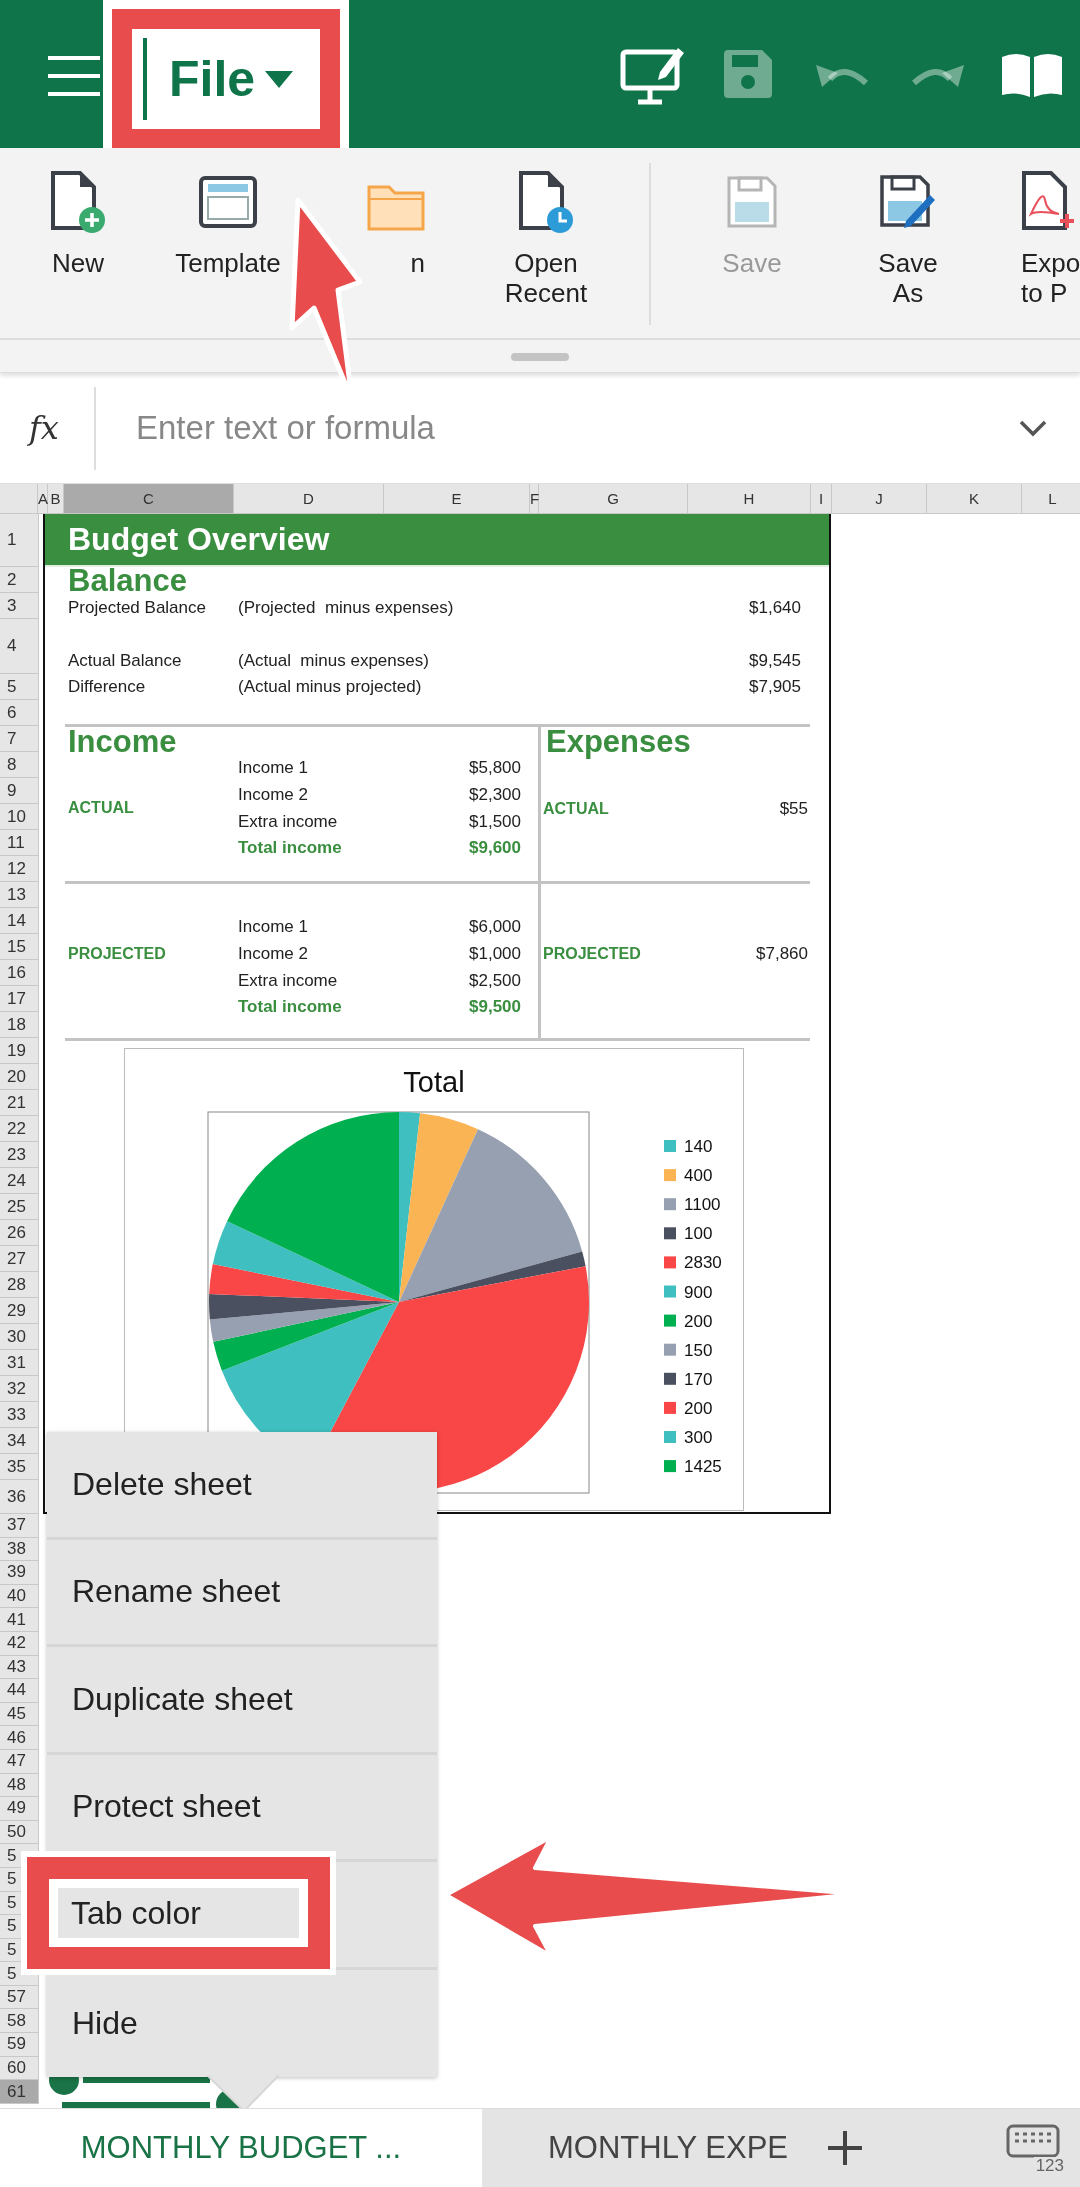  Describe the element at coordinates (346, 608) in the screenshot. I see `table-cell-text: (Projected minus expenses)` at that location.